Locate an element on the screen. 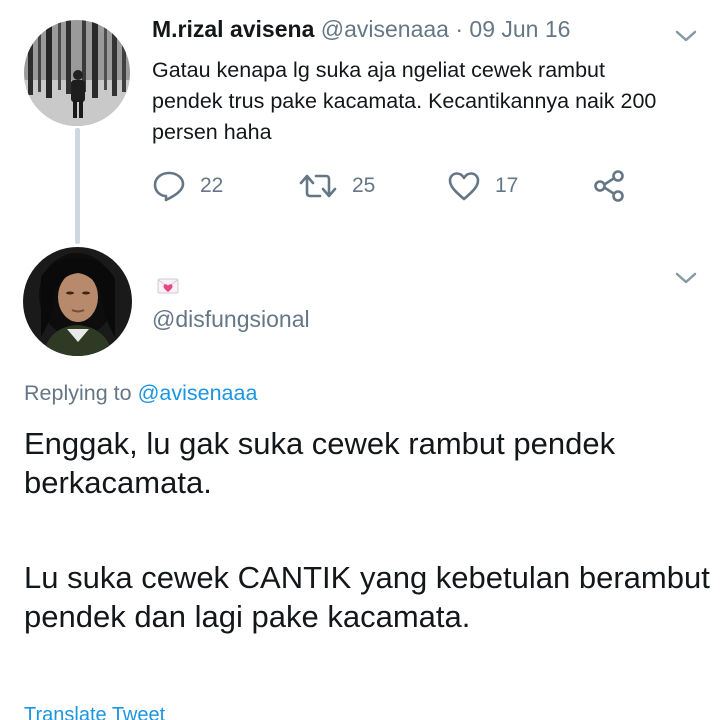 The height and width of the screenshot is (720, 720). tweet-header: M.rizal avisena @avisenaaa · 09 Jun 16 is located at coordinates (361, 29).